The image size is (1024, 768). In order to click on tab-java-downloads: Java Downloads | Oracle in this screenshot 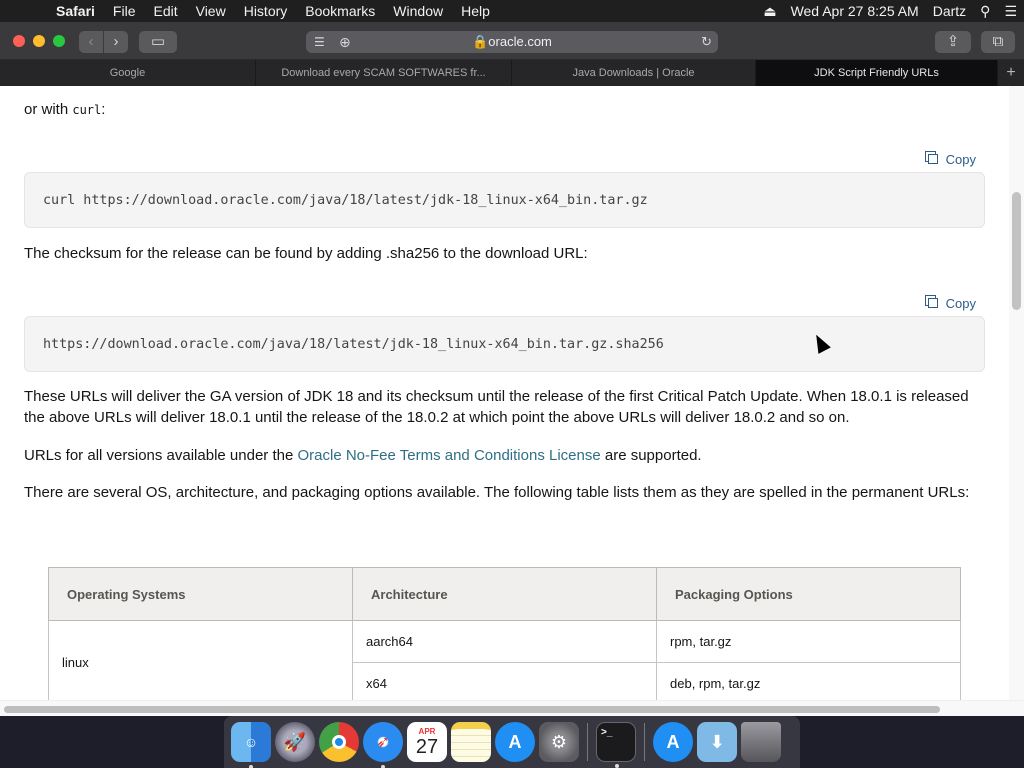, I will do `click(634, 73)`.